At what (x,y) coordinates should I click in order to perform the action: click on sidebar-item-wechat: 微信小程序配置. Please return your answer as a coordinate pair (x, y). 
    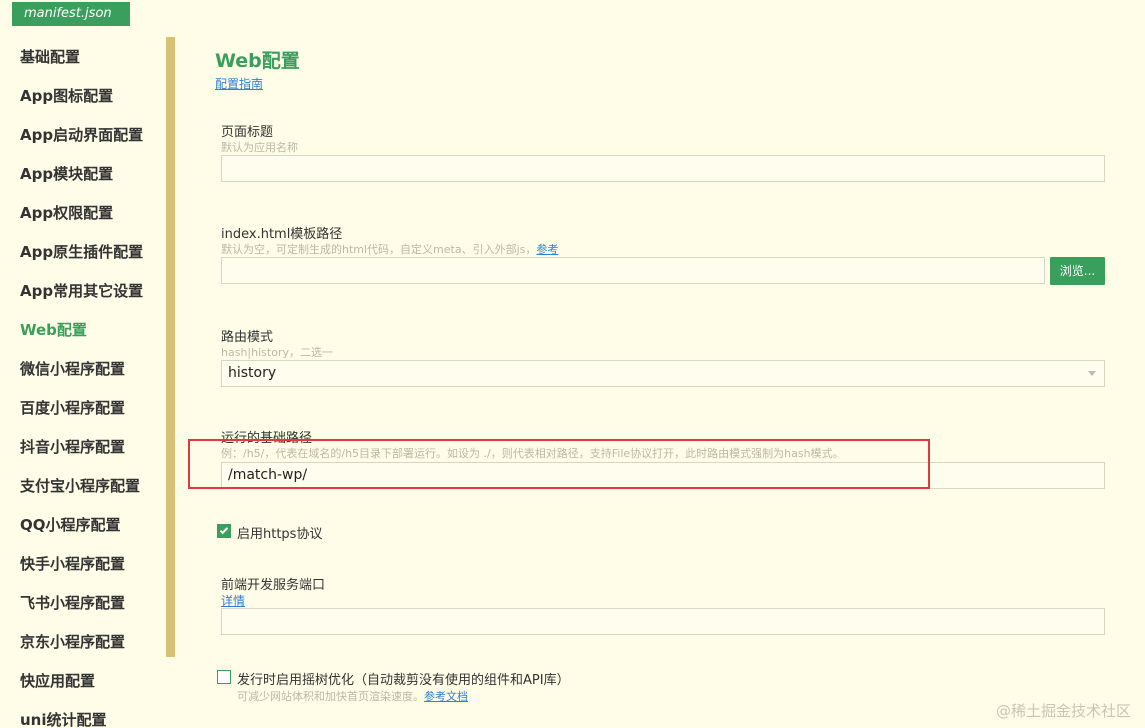
    Looking at the image, I should click on (92, 369).